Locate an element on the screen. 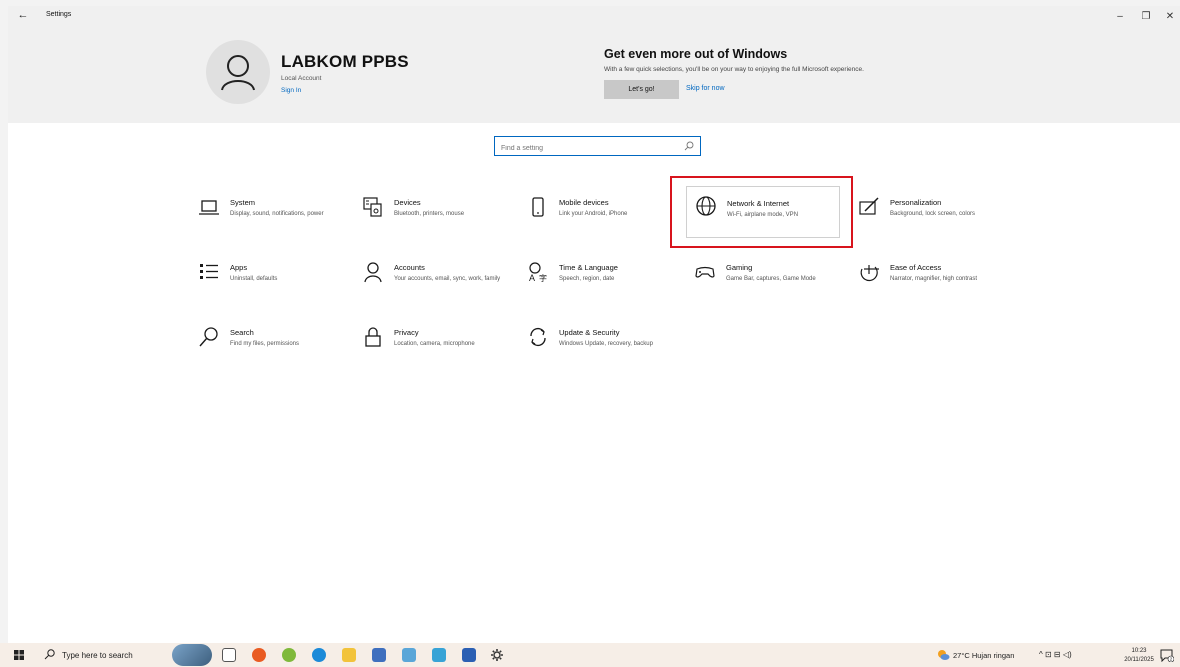 The height and width of the screenshot is (667, 1180). tile-desc: Display, sound, notifications, power is located at coordinates (277, 214).